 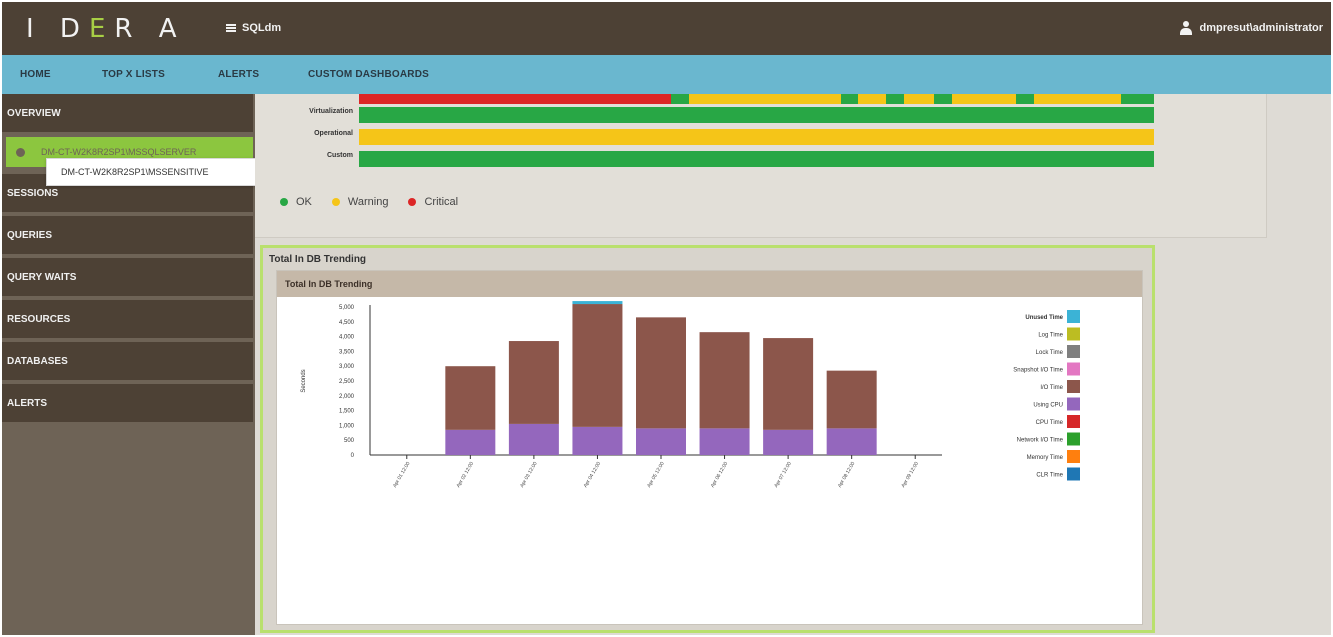 What do you see at coordinates (347, 367) in the screenshot?
I see `y-tick-label: 3,000` at bounding box center [347, 367].